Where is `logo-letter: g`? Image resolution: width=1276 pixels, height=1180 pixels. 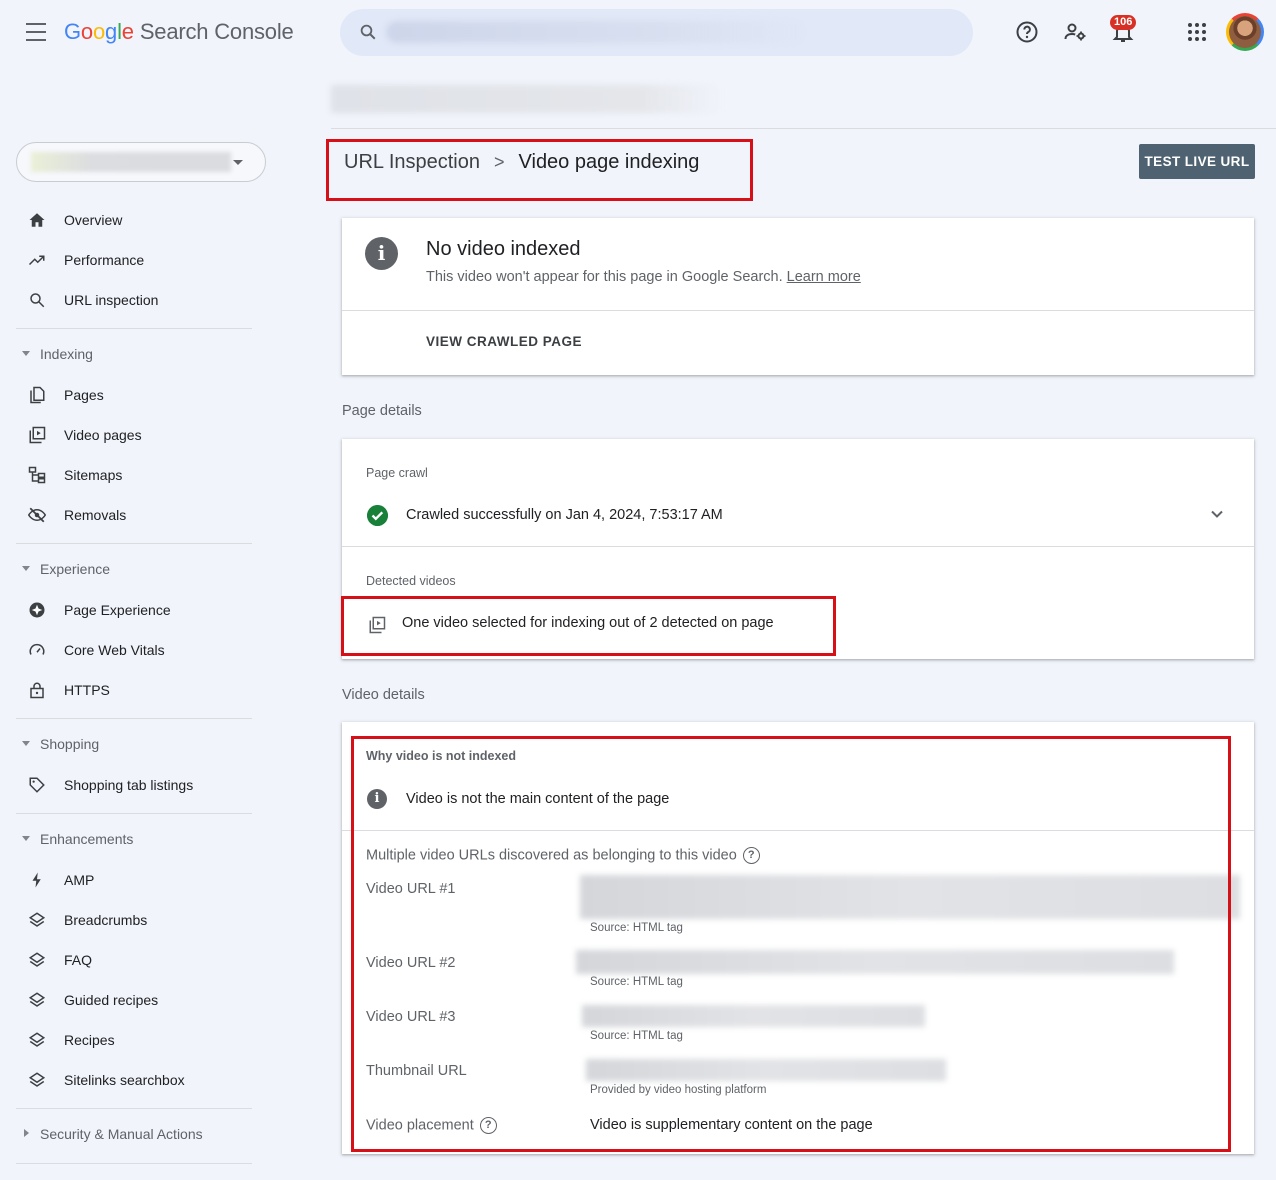
logo-letter: g is located at coordinates (111, 31).